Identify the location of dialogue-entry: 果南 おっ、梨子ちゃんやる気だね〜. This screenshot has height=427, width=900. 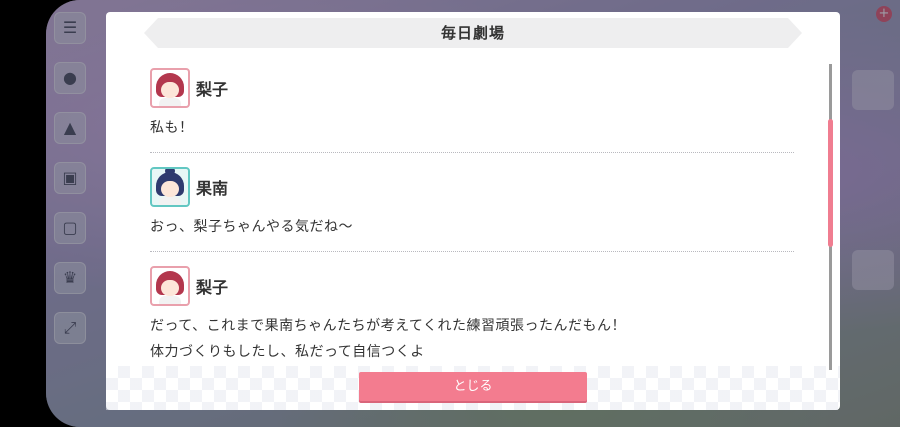
(472, 201).